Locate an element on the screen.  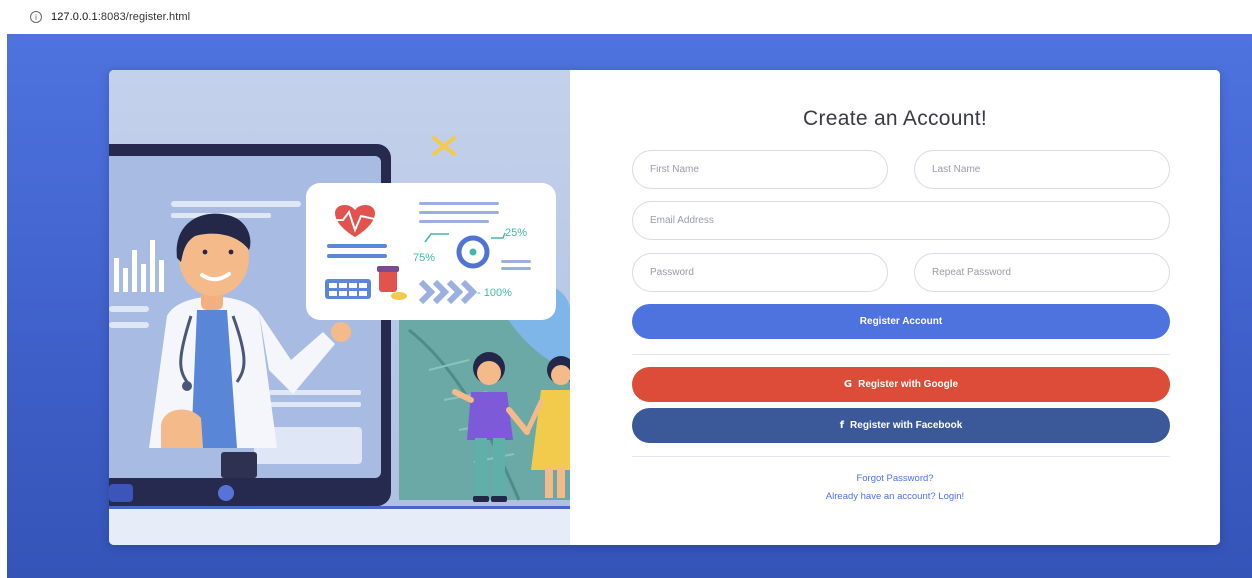
stat-25-label: 25% is located at coordinates (516, 233).